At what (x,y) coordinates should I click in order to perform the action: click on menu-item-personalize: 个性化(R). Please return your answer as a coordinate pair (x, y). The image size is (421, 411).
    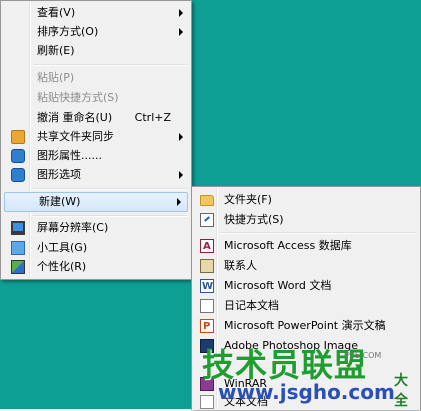
    Looking at the image, I should click on (96, 267).